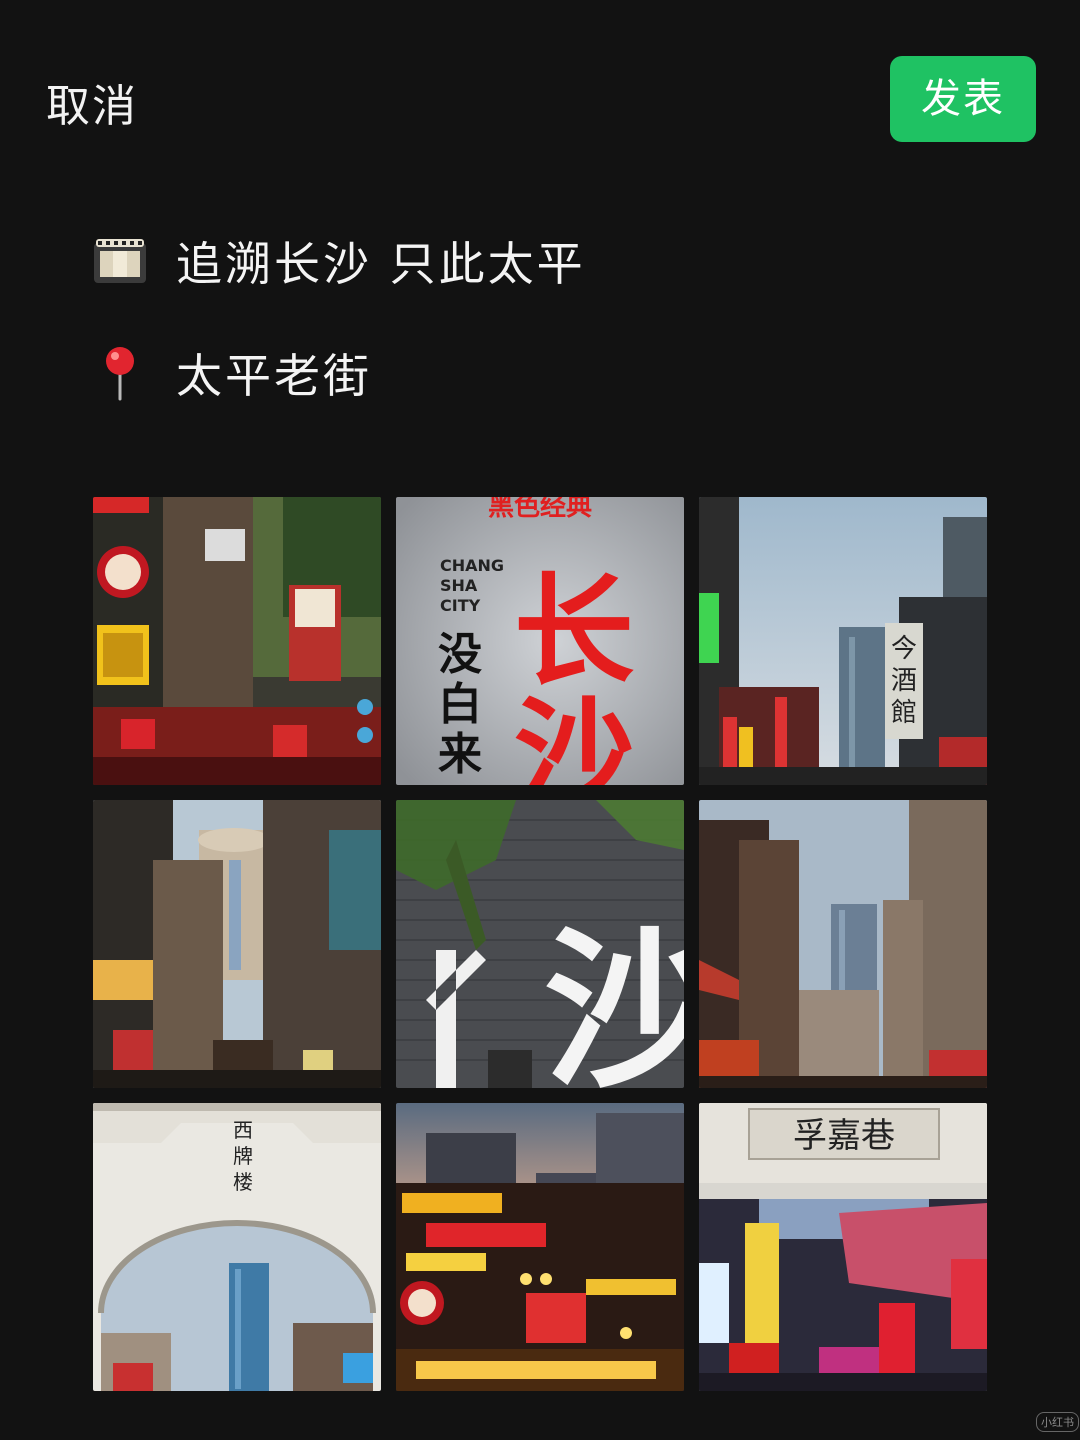 The height and width of the screenshot is (1440, 1080). I want to click on sign-en-line-1: CHANG, so click(472, 565).